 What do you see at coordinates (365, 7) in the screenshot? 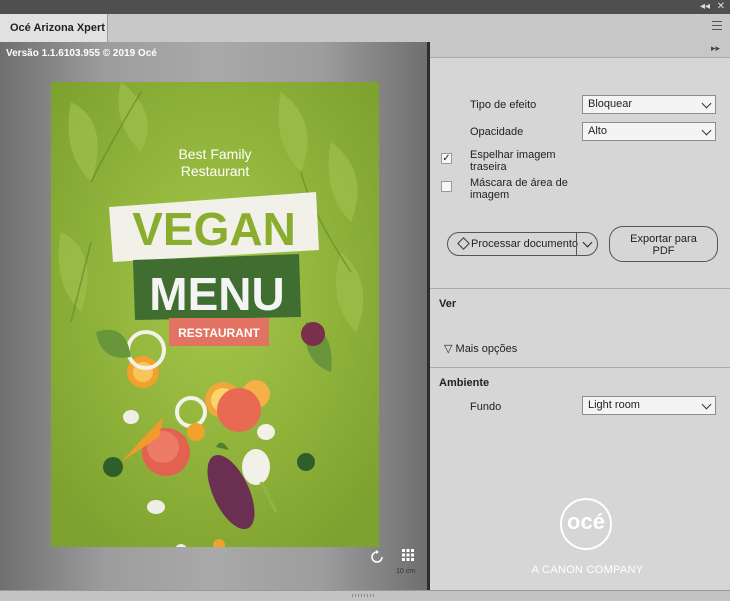
I see `window-title-strip: ◂◂ ✕` at bounding box center [365, 7].